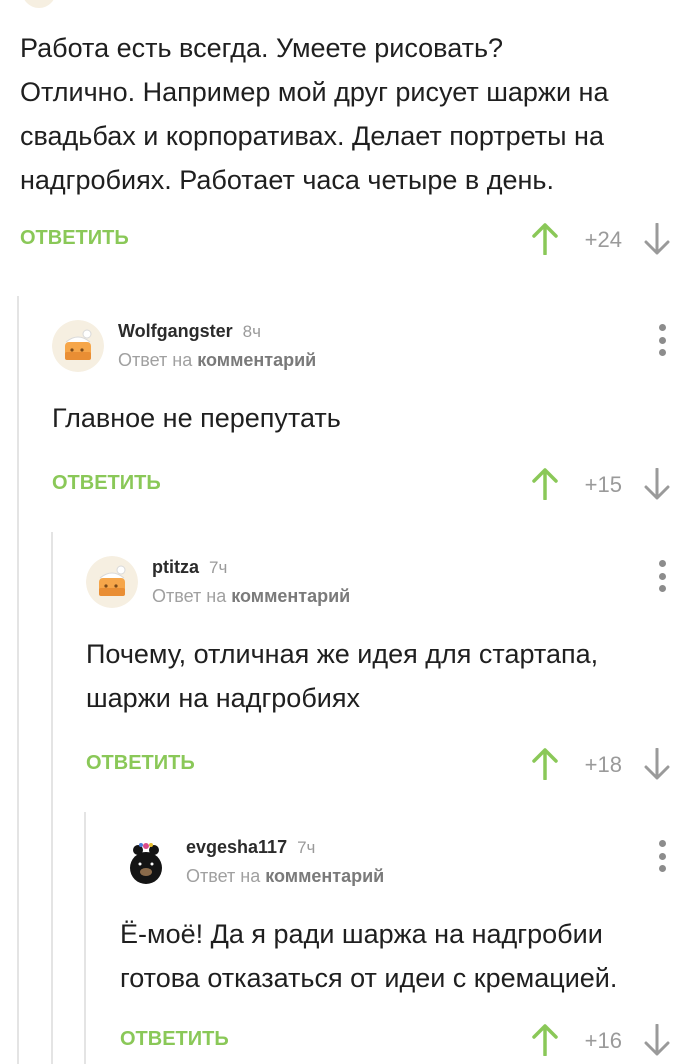 This screenshot has height=1064, width=700. I want to click on user-row: ptitza 7ч, so click(251, 567).